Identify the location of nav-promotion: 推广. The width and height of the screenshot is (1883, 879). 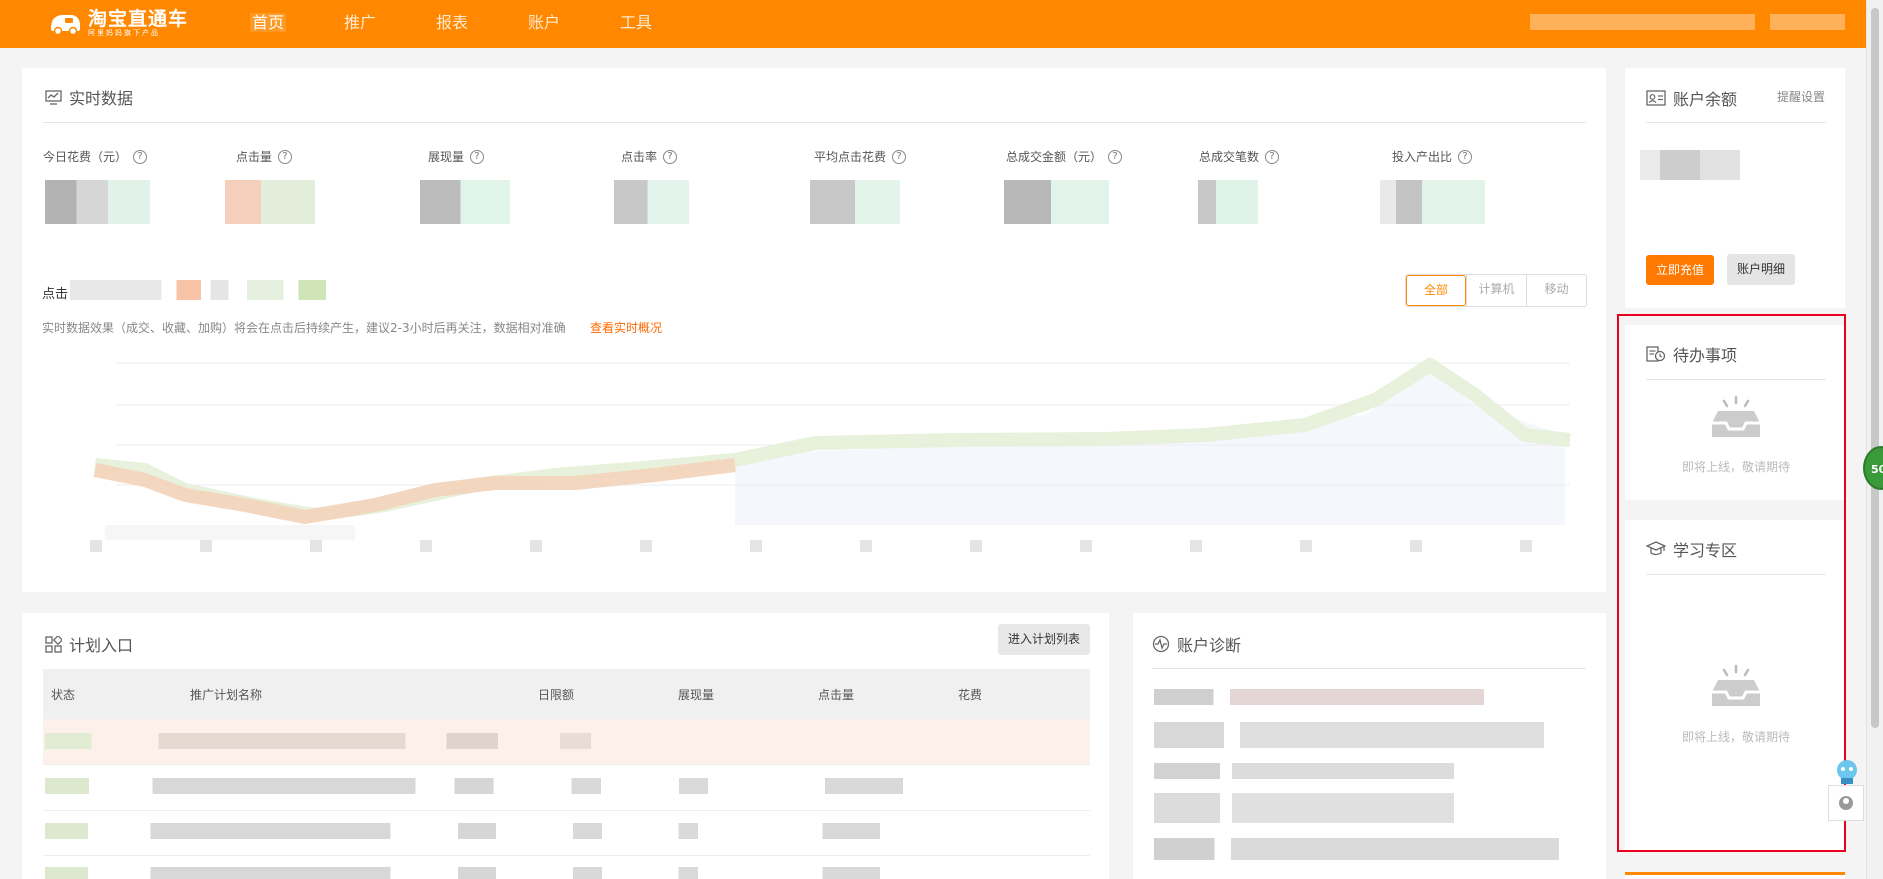
(360, 24).